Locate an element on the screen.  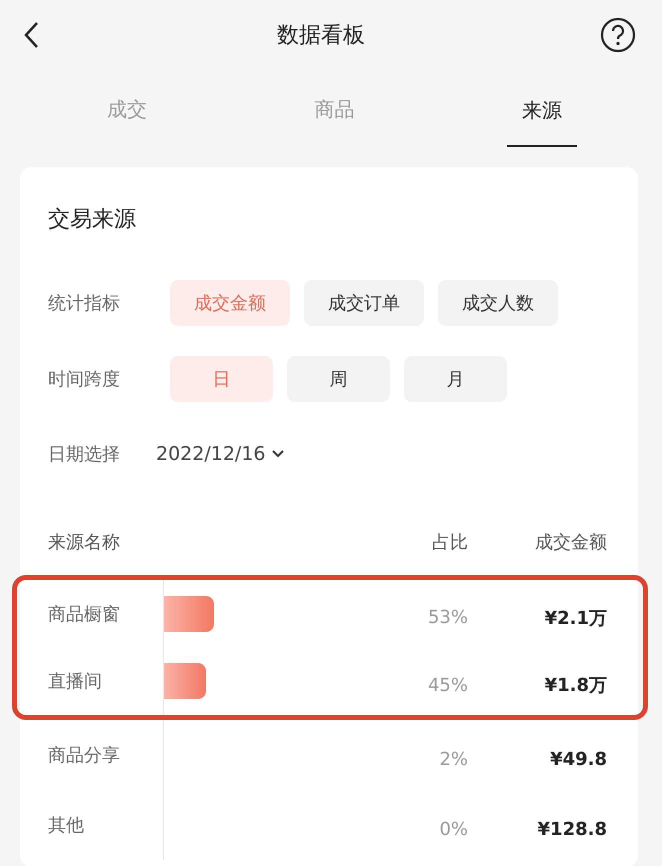
card-title: 交易来源 is located at coordinates (92, 220).